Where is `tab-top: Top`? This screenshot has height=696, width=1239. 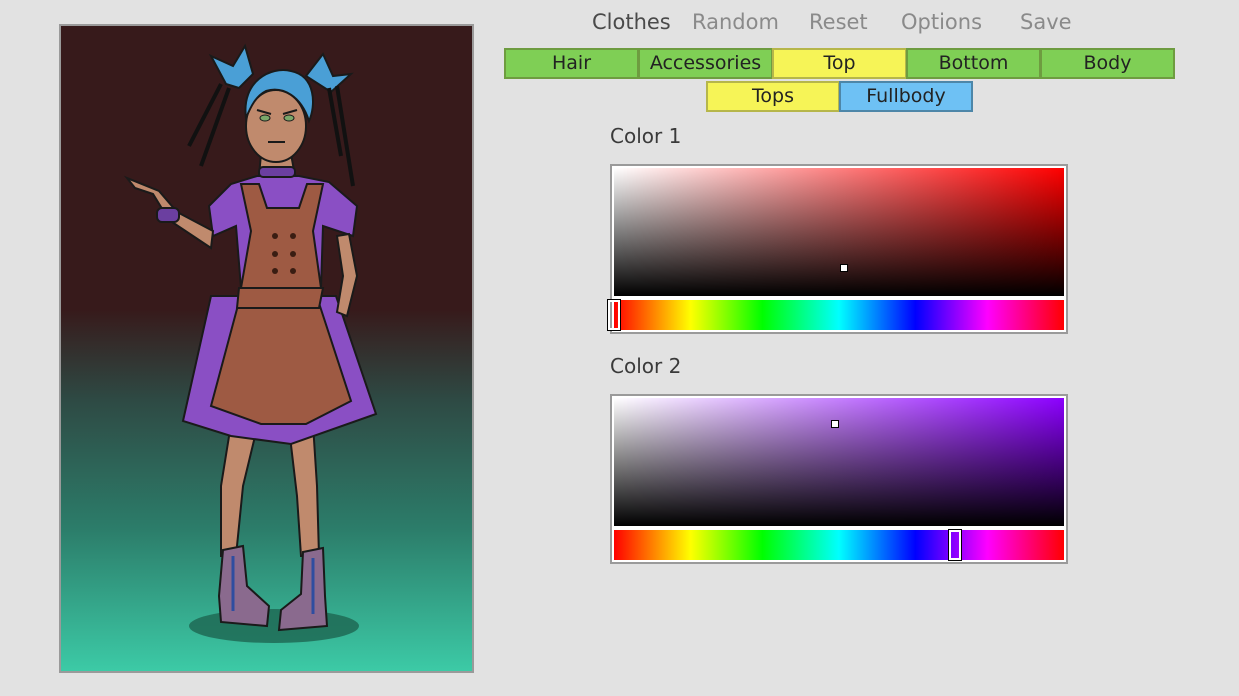 tab-top: Top is located at coordinates (839, 63).